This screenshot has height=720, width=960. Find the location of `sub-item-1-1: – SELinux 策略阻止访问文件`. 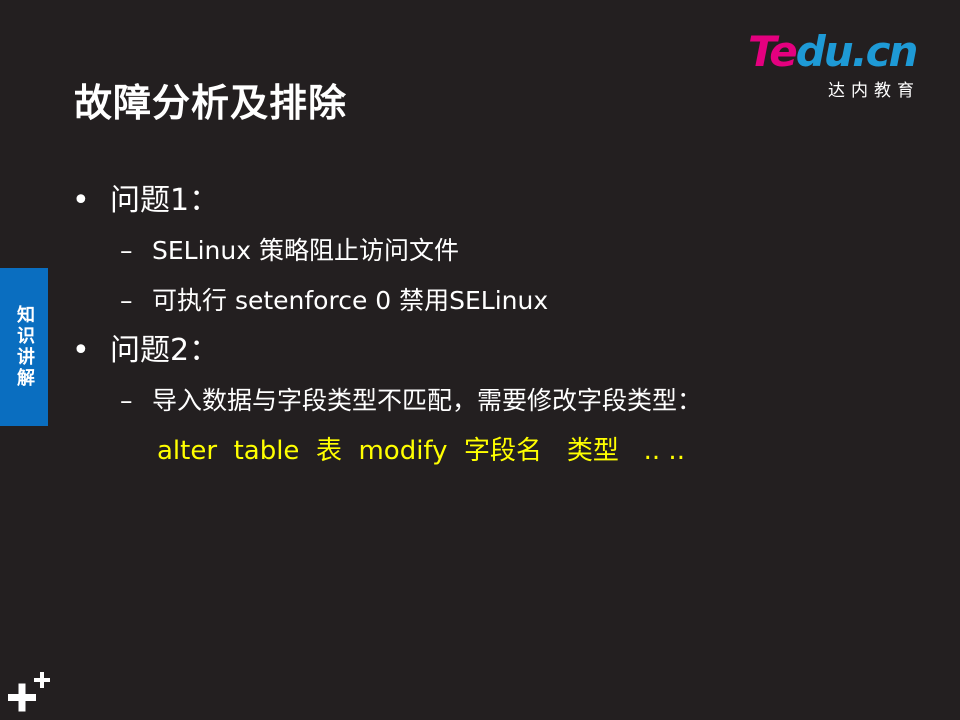

sub-item-1-1: – SELinux 策略阻止访问文件 is located at coordinates (502, 253).